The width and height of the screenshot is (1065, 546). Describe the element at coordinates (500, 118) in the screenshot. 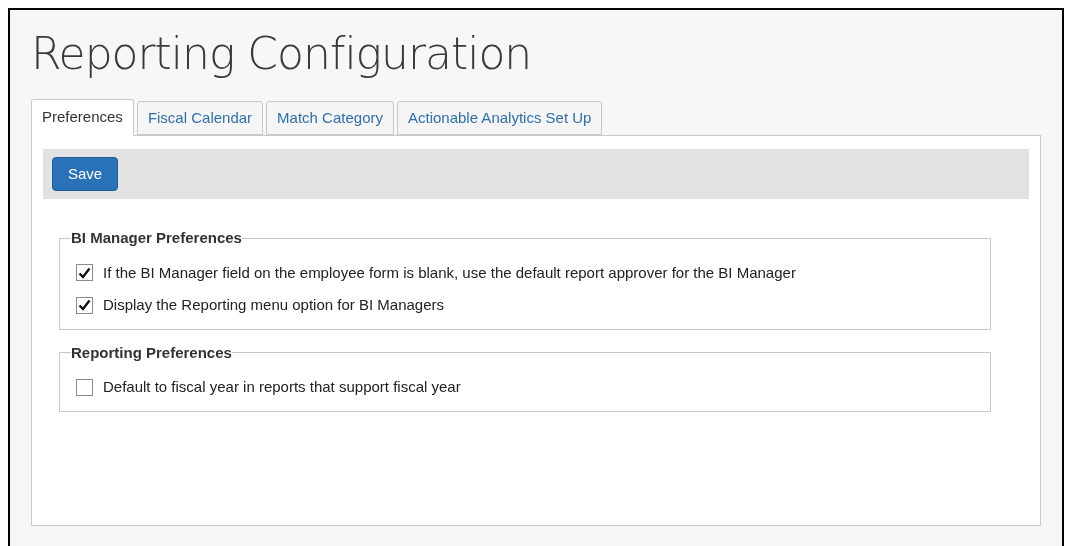

I see `tab: Actionable Analytics Set Up` at that location.